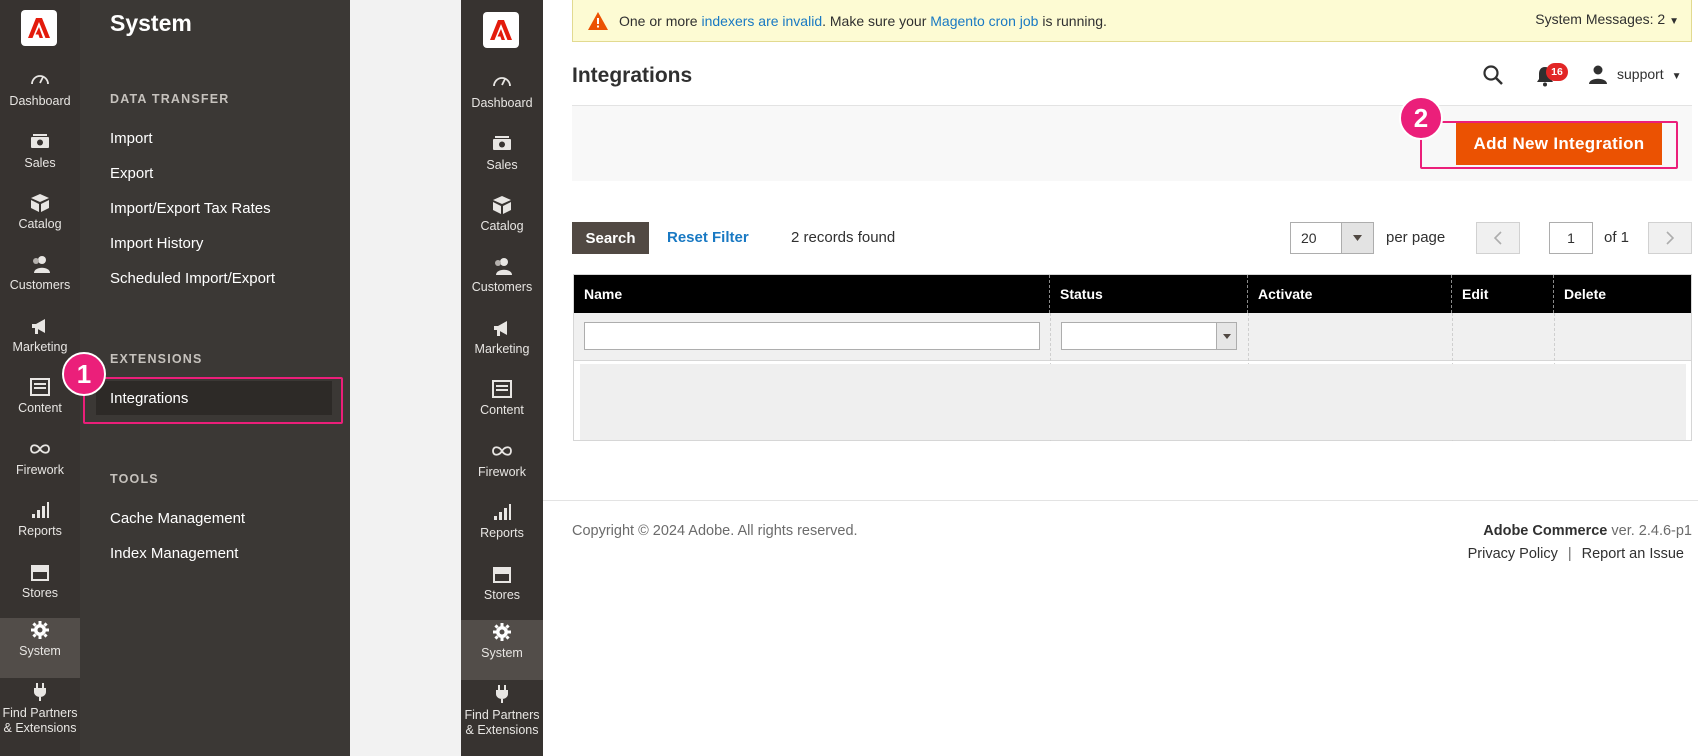  I want to click on menu-index-management: Index Management, so click(174, 553).